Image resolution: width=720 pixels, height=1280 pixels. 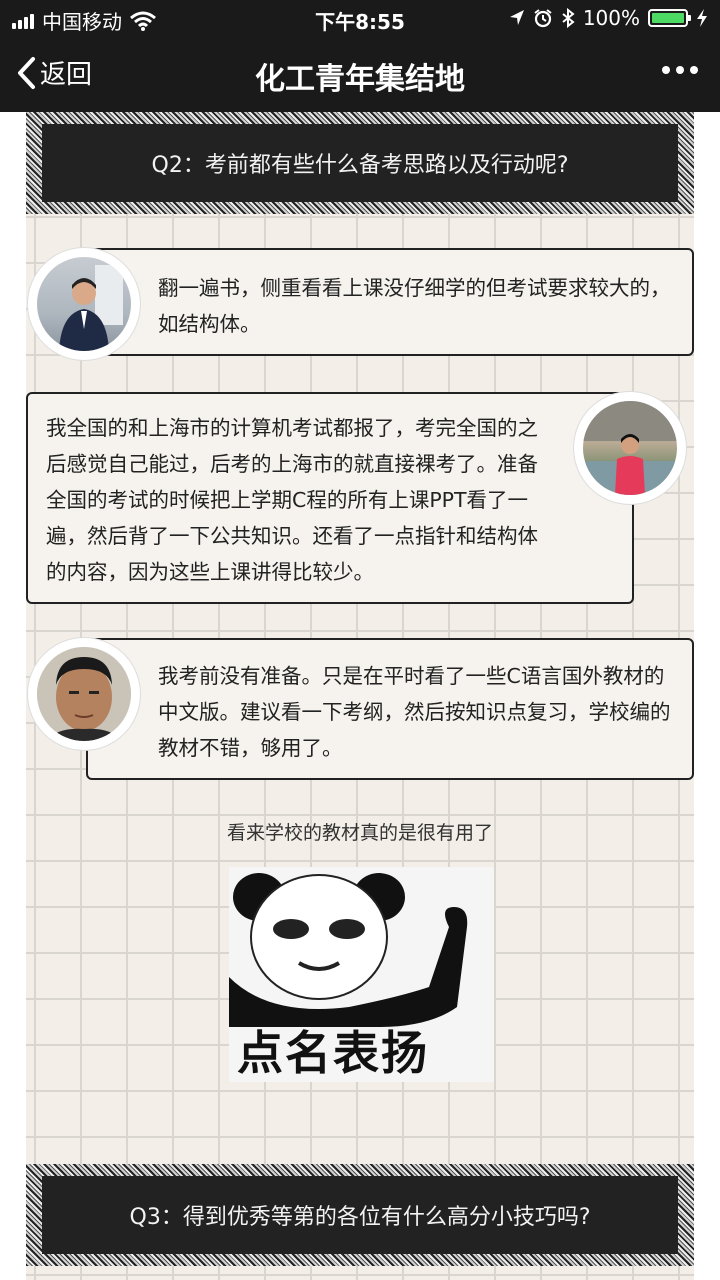 I want to click on battery-percent: 100%, so click(x=611, y=18).